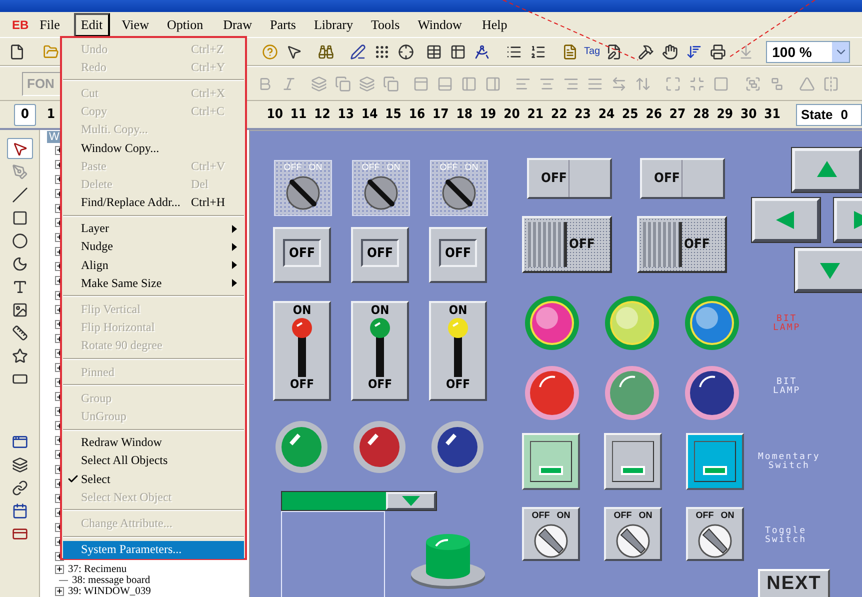 This screenshot has height=597, width=862. I want to click on caret-down-icon, so click(411, 501).